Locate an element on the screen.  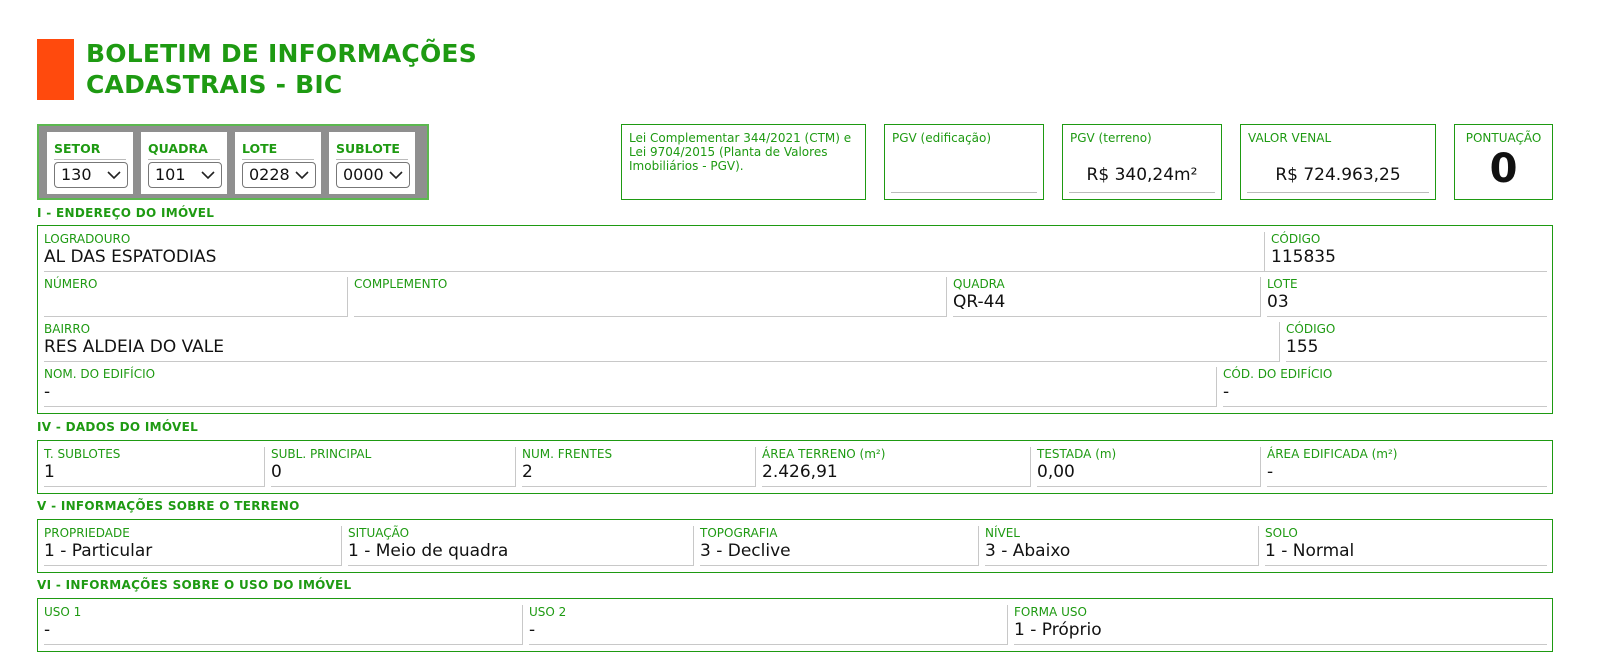
logradouro-label: LOGRADOURO is located at coordinates (87, 239).